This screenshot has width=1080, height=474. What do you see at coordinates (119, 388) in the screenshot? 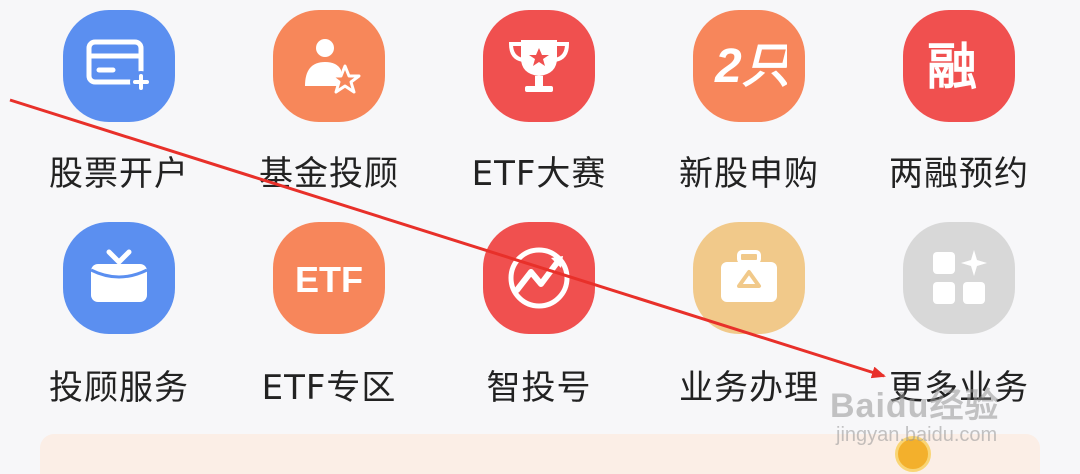
I see `grid-item-label: 投顾服务` at bounding box center [119, 388].